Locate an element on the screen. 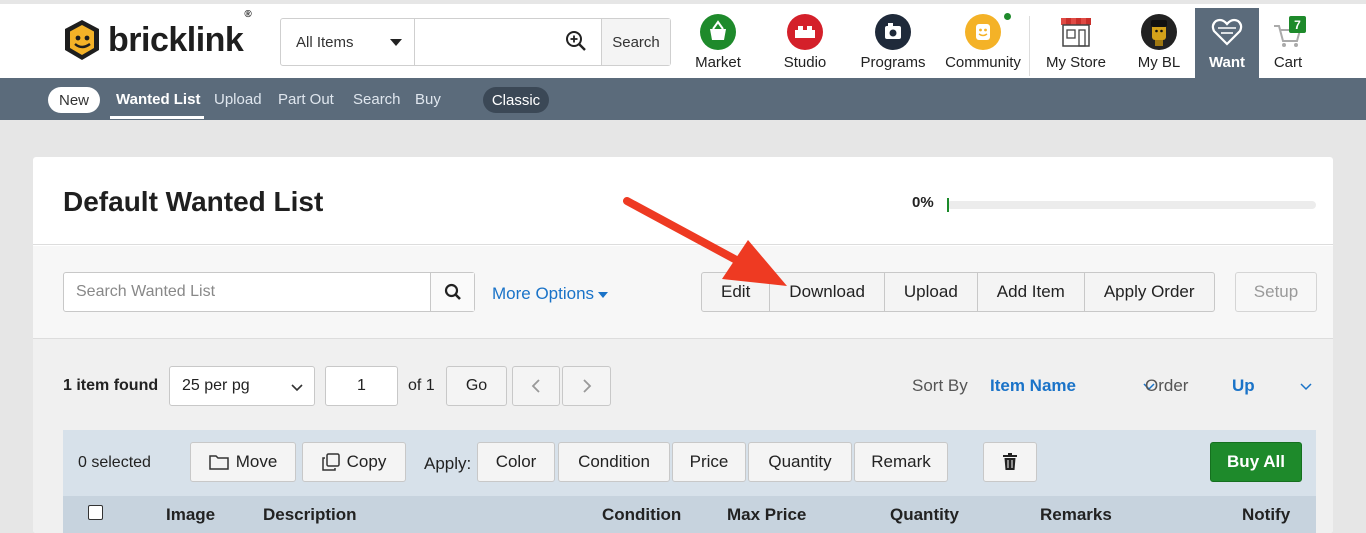  upload-button: Upload is located at coordinates (931, 292).